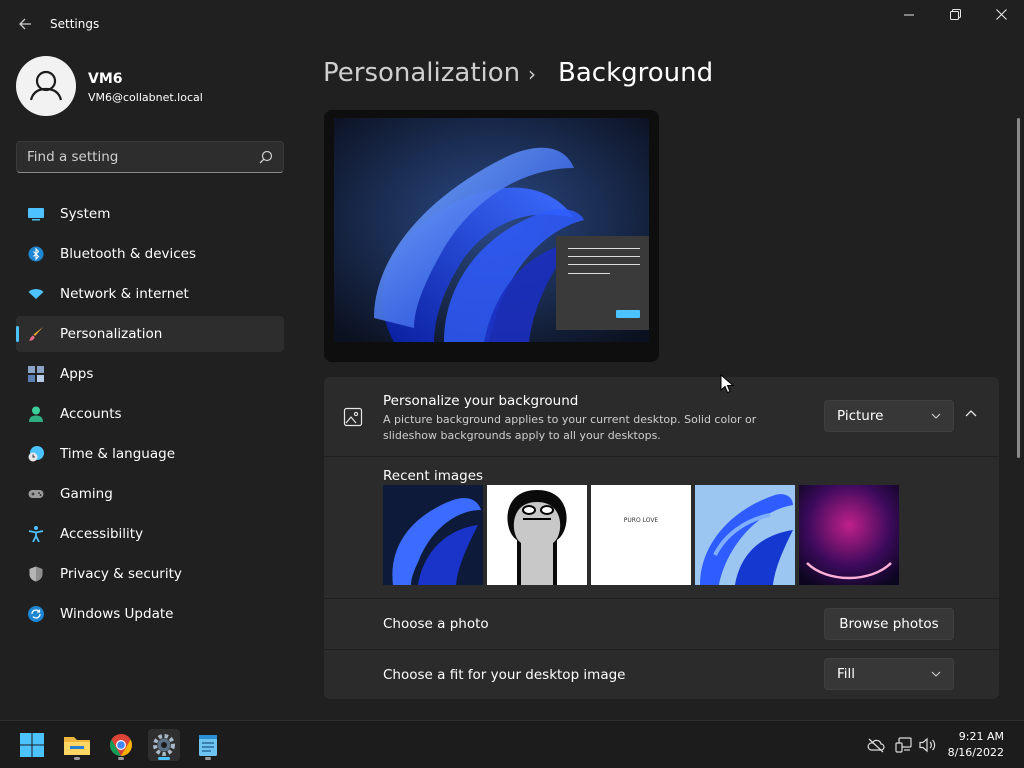 Image resolution: width=1024 pixels, height=768 pixels. I want to click on background-type-dropdown: Picture, so click(889, 416).